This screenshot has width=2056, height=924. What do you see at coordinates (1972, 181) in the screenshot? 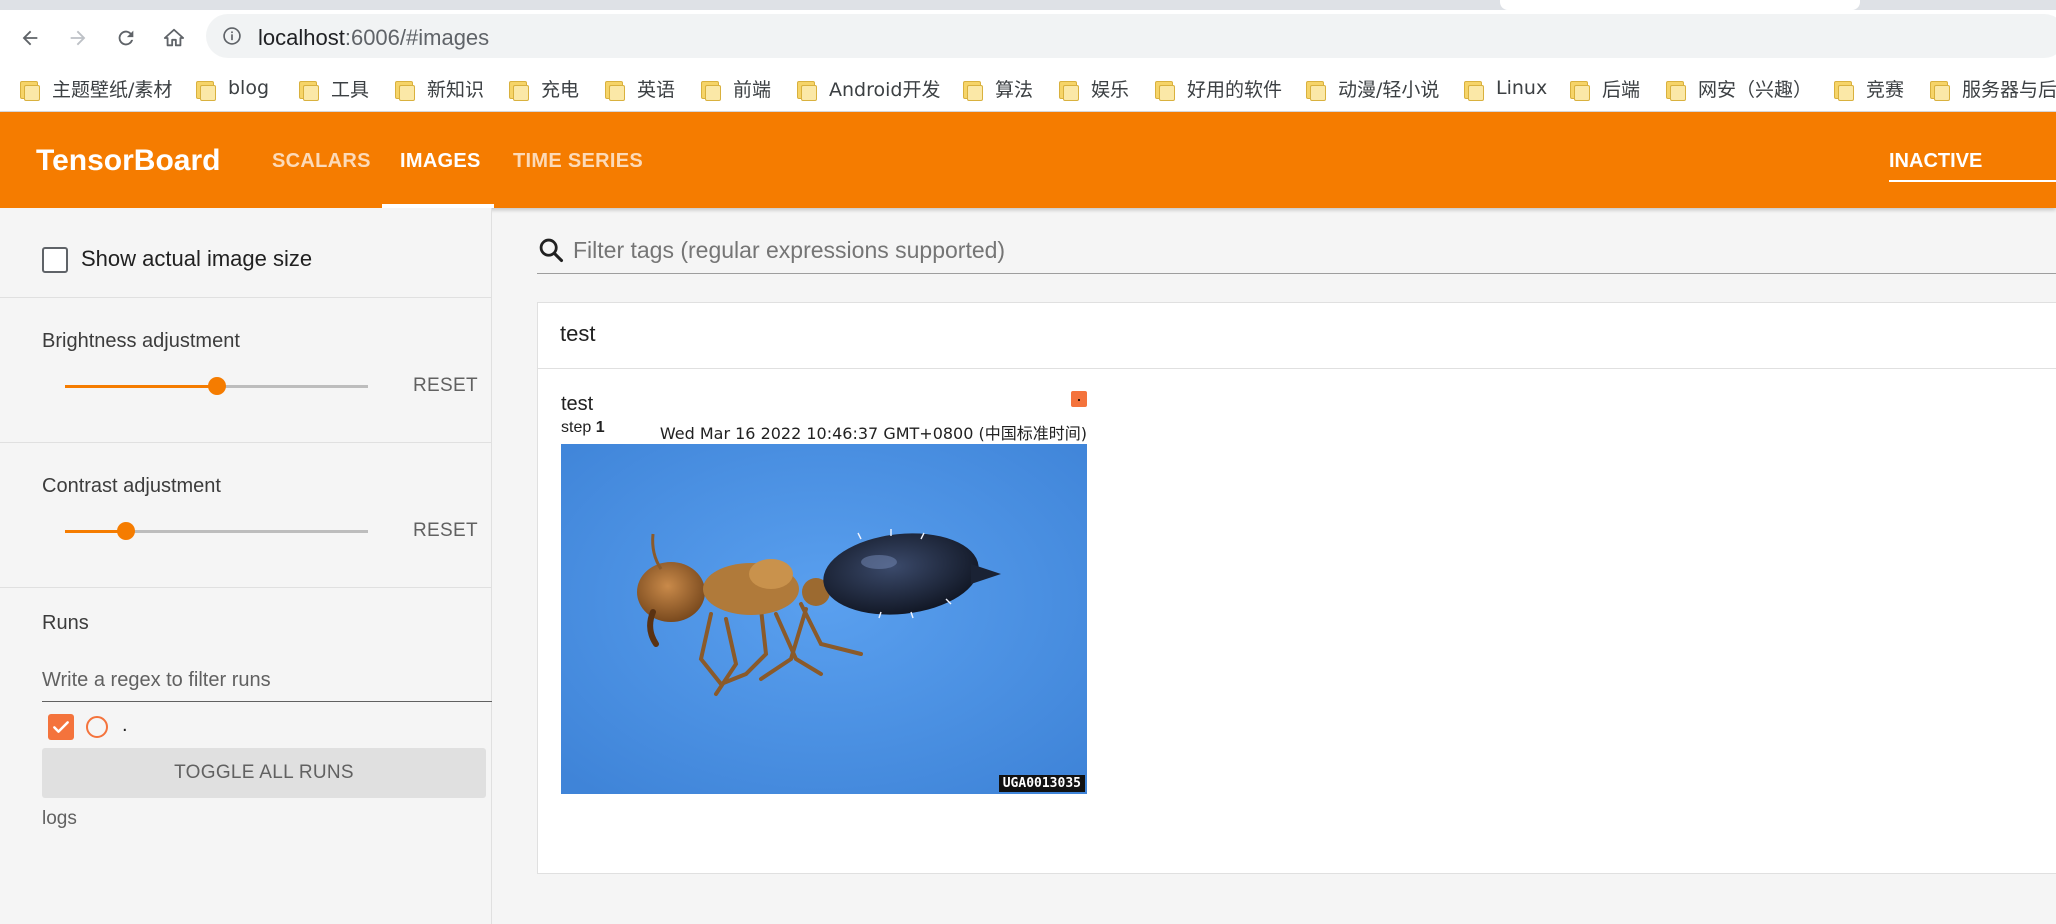
I see `dropdown-underline` at bounding box center [1972, 181].